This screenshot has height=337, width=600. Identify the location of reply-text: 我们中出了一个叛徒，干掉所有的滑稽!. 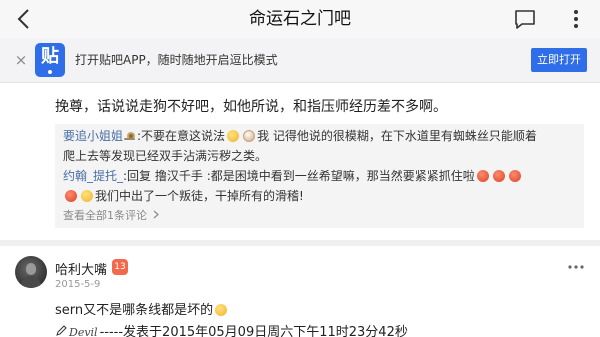
(199, 196).